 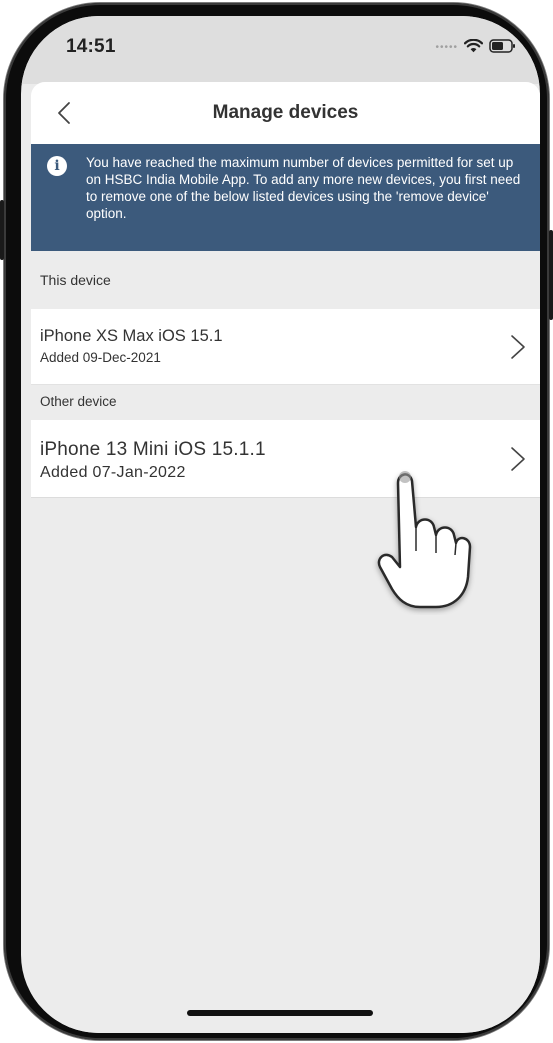 What do you see at coordinates (57, 166) in the screenshot?
I see `info-icon: i` at bounding box center [57, 166].